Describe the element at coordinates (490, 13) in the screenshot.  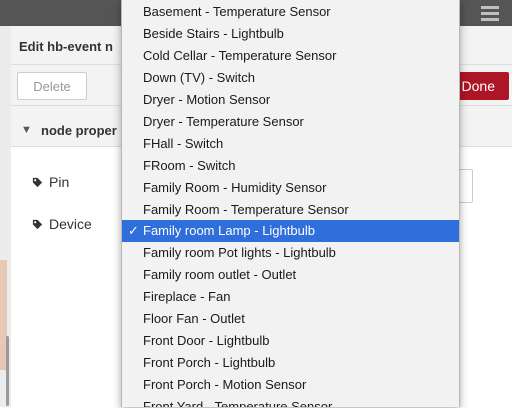
I see `hamburger-icon` at that location.